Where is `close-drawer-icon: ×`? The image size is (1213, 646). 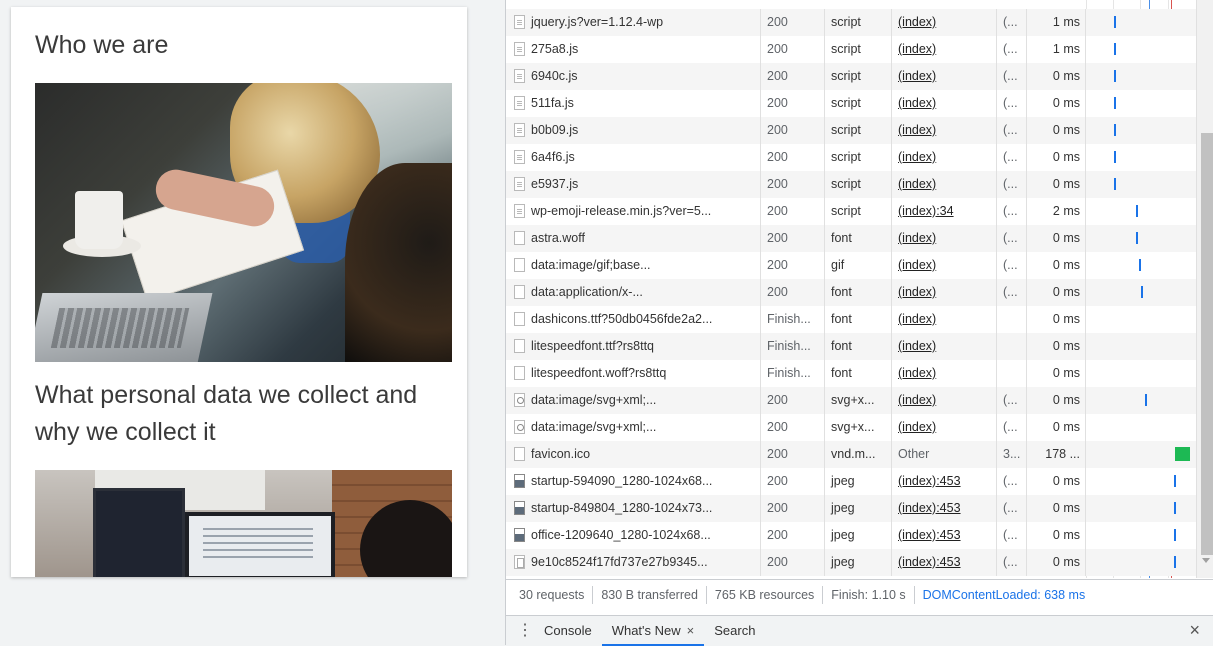 close-drawer-icon: × is located at coordinates (1194, 630).